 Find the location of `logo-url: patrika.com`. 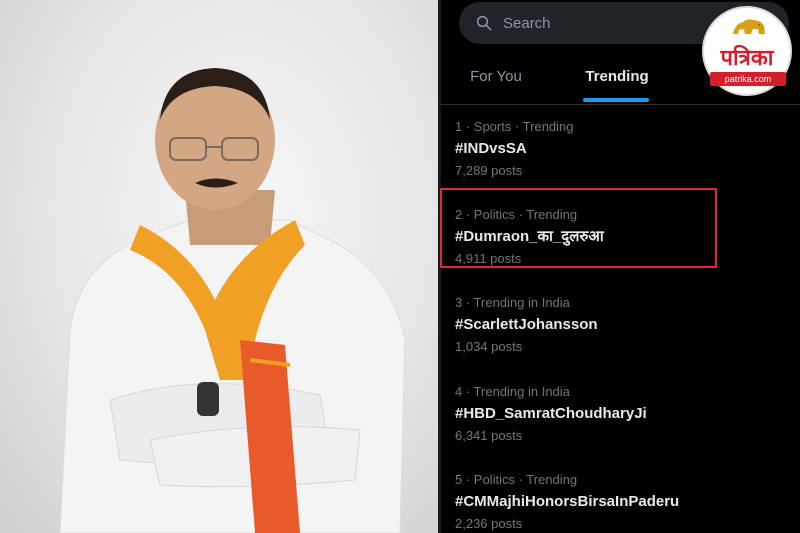

logo-url: patrika.com is located at coordinates (748, 79).